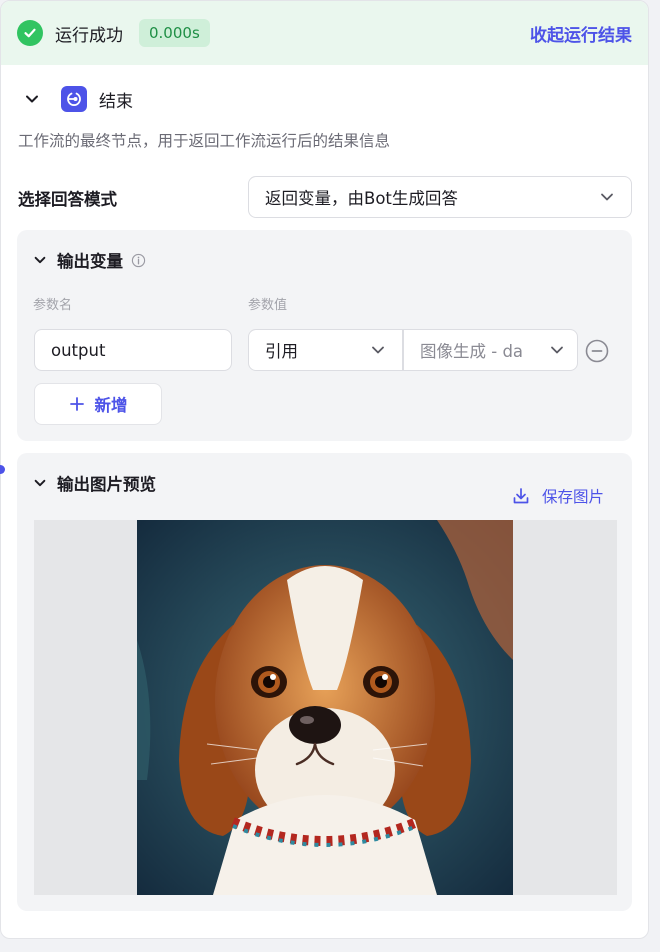 Image resolution: width=660 pixels, height=952 pixels. I want to click on ref-source-select: 图像生成 - da, so click(490, 350).